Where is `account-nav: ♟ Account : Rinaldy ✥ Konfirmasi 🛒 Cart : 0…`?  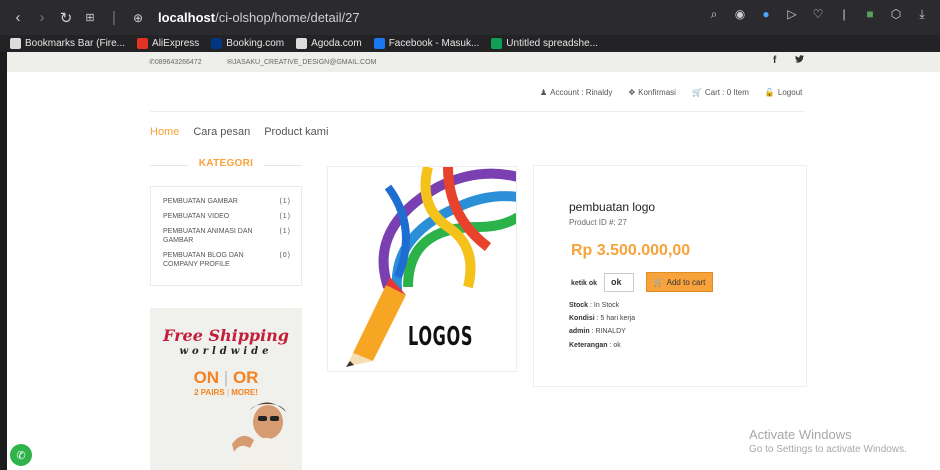
account-nav: ♟ Account : Rinaldy ✥ Konfirmasi 🛒 Cart : 0… is located at coordinates (671, 92).